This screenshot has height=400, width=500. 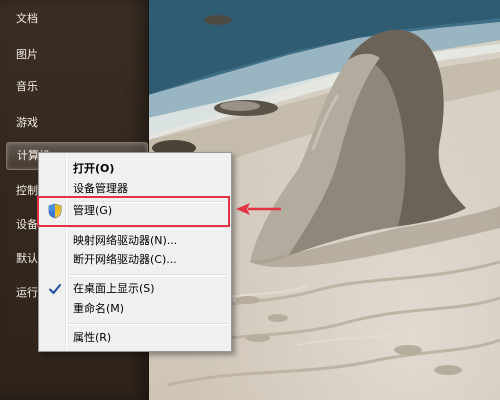 What do you see at coordinates (99, 308) in the screenshot?
I see `menu-item-label: 重命名(M)` at bounding box center [99, 308].